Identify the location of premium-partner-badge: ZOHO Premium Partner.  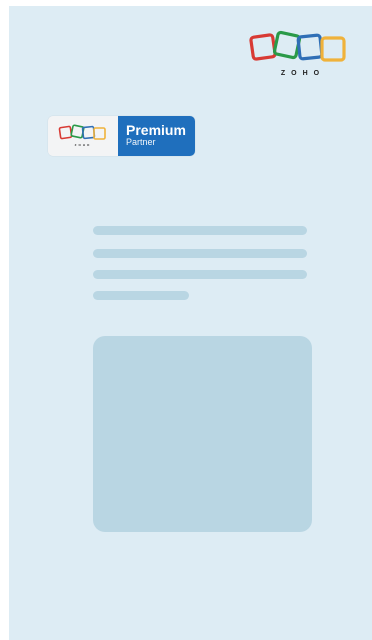
(121, 136).